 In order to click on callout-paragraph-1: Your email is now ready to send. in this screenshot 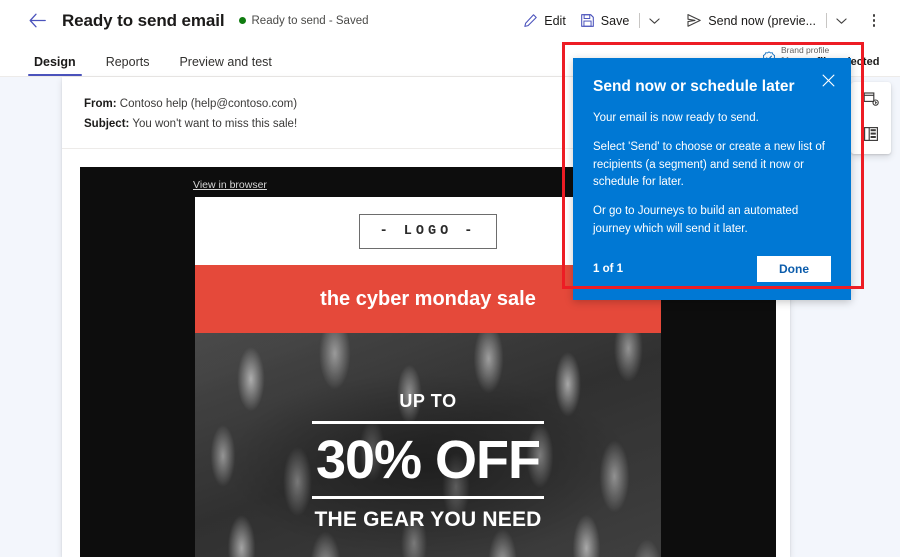, I will do `click(676, 117)`.